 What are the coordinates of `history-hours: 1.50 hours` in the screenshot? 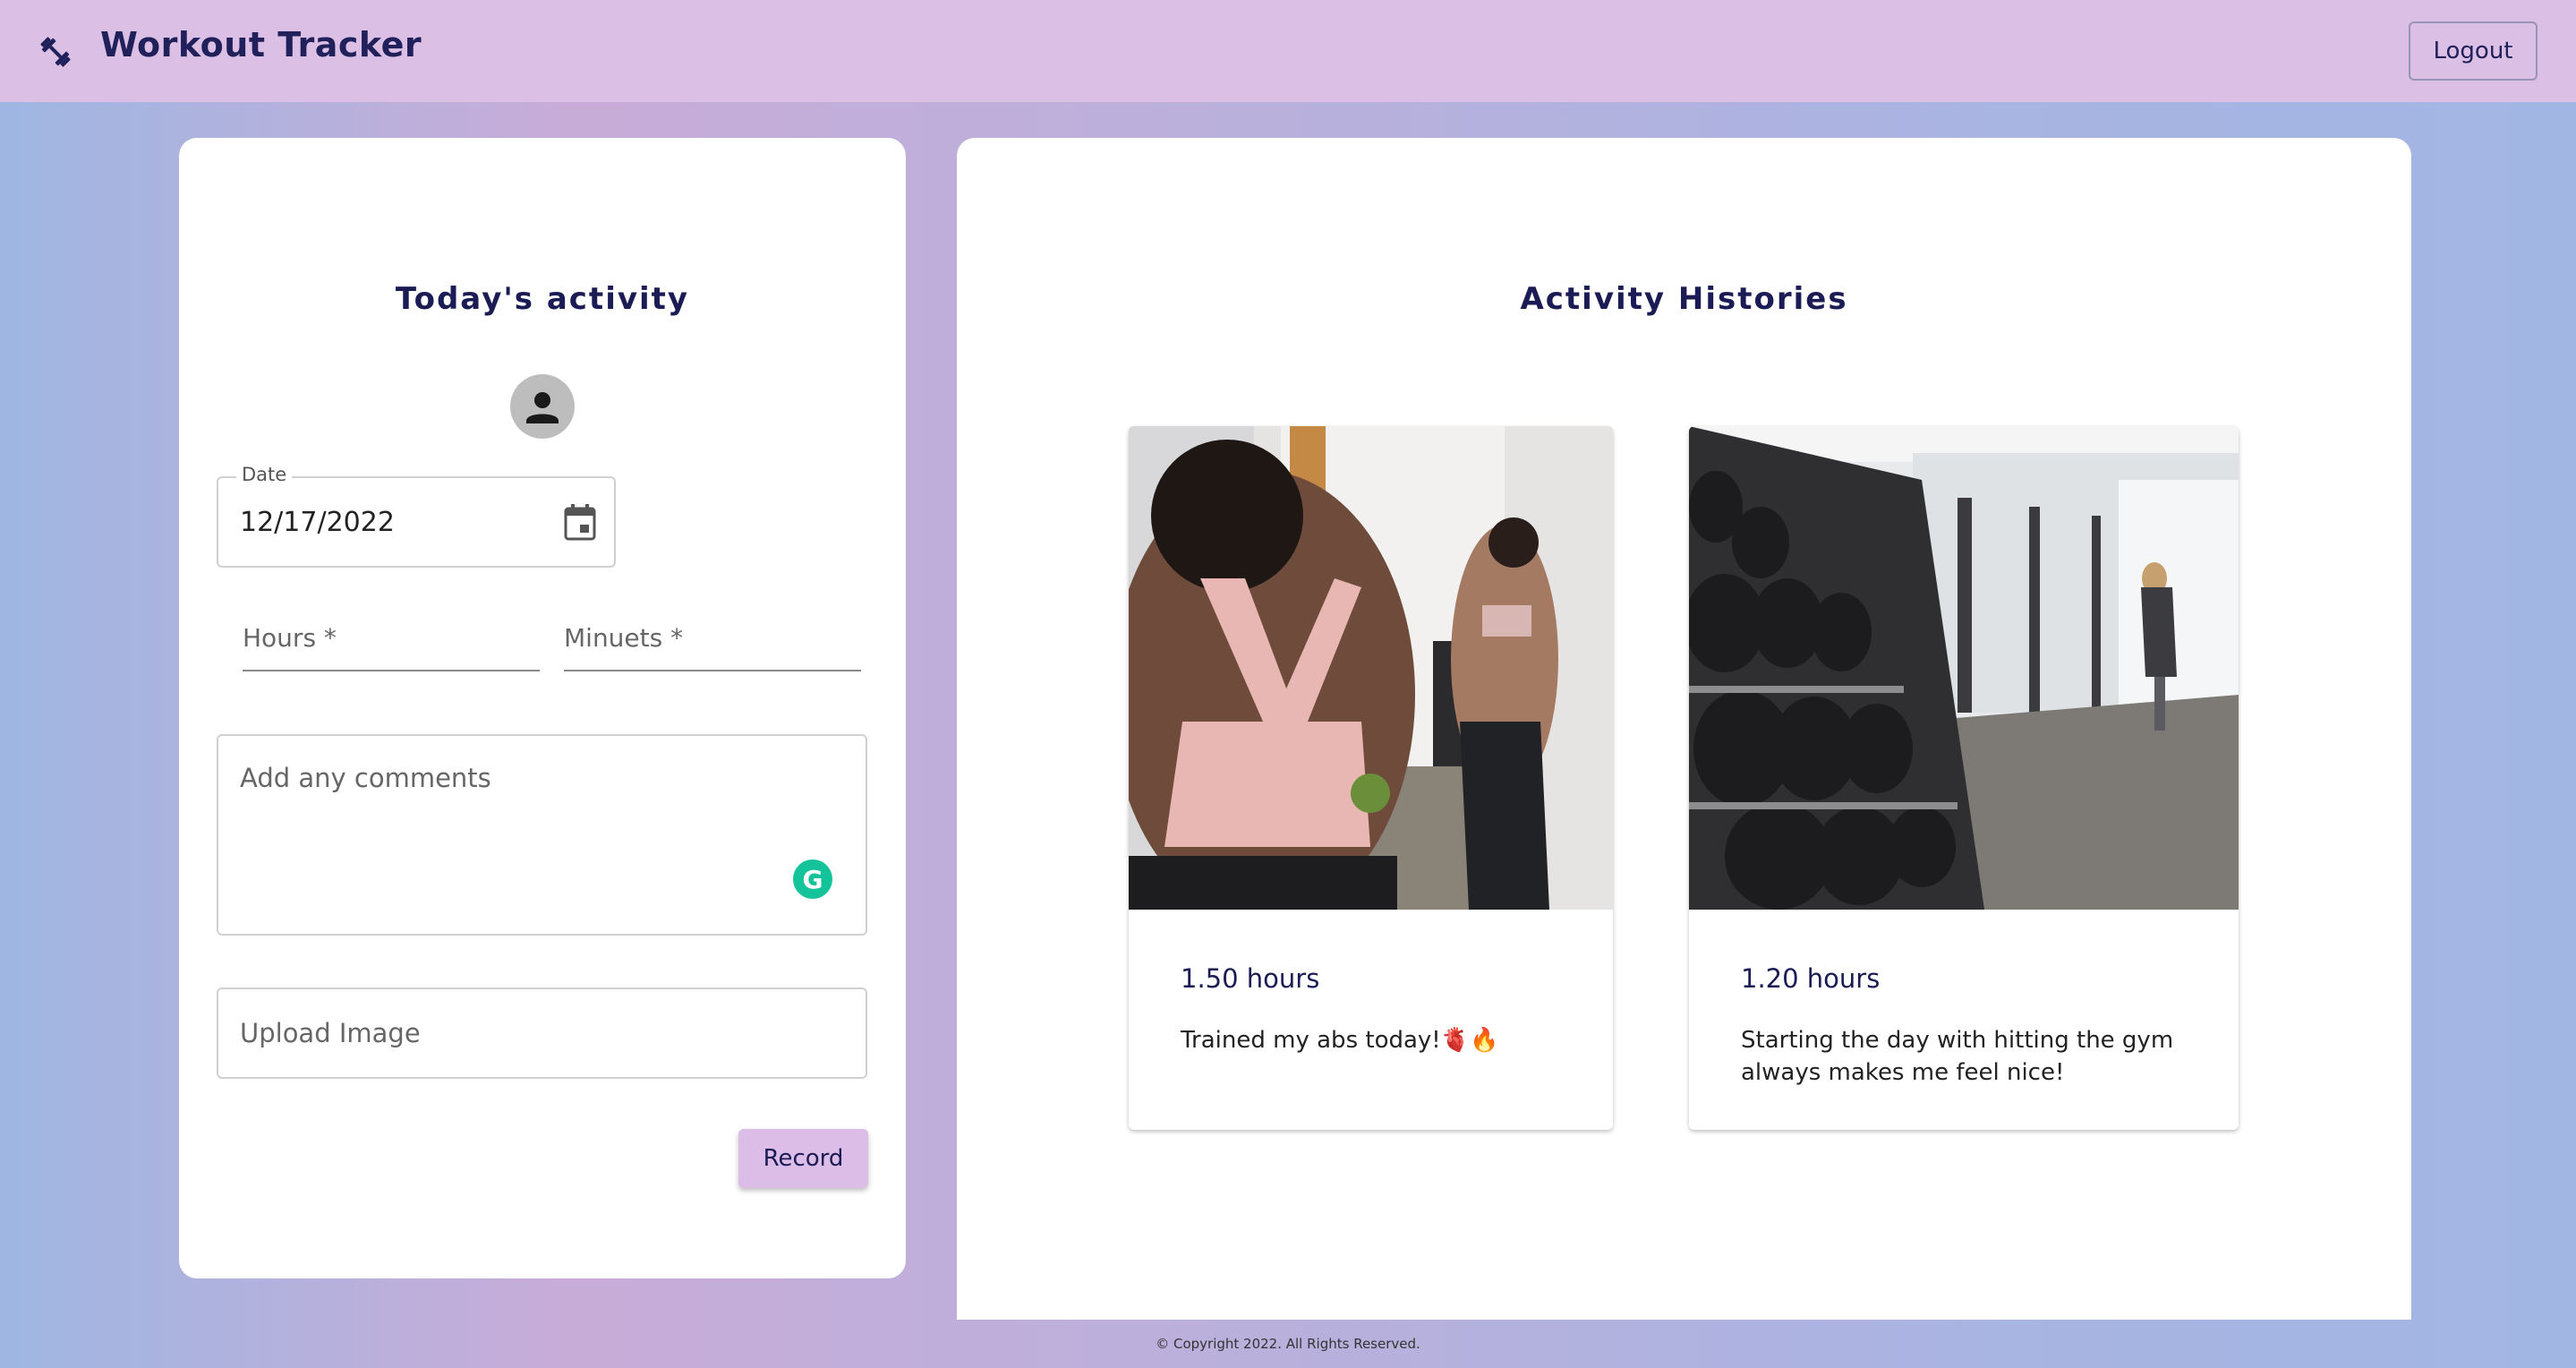 It's located at (1250, 978).